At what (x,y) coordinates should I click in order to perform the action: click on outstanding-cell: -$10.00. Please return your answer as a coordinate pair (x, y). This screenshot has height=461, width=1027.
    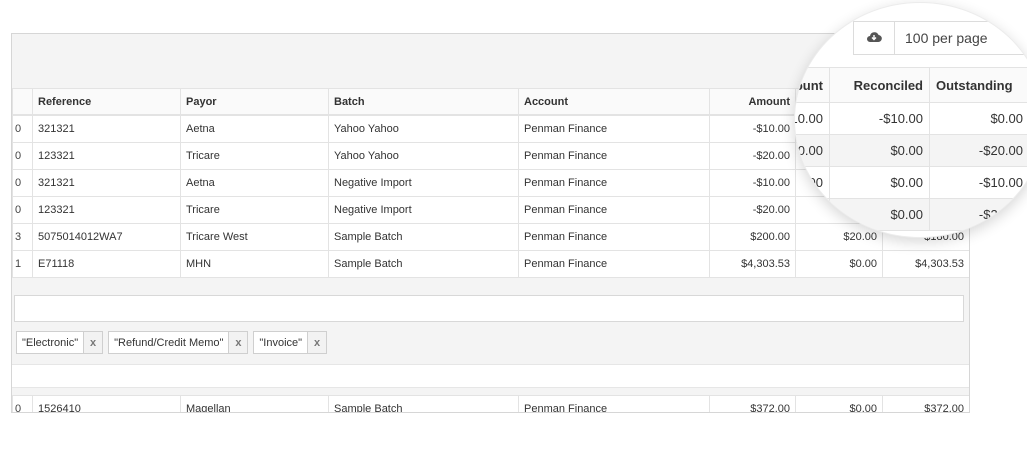
    Looking at the image, I should click on (978, 182).